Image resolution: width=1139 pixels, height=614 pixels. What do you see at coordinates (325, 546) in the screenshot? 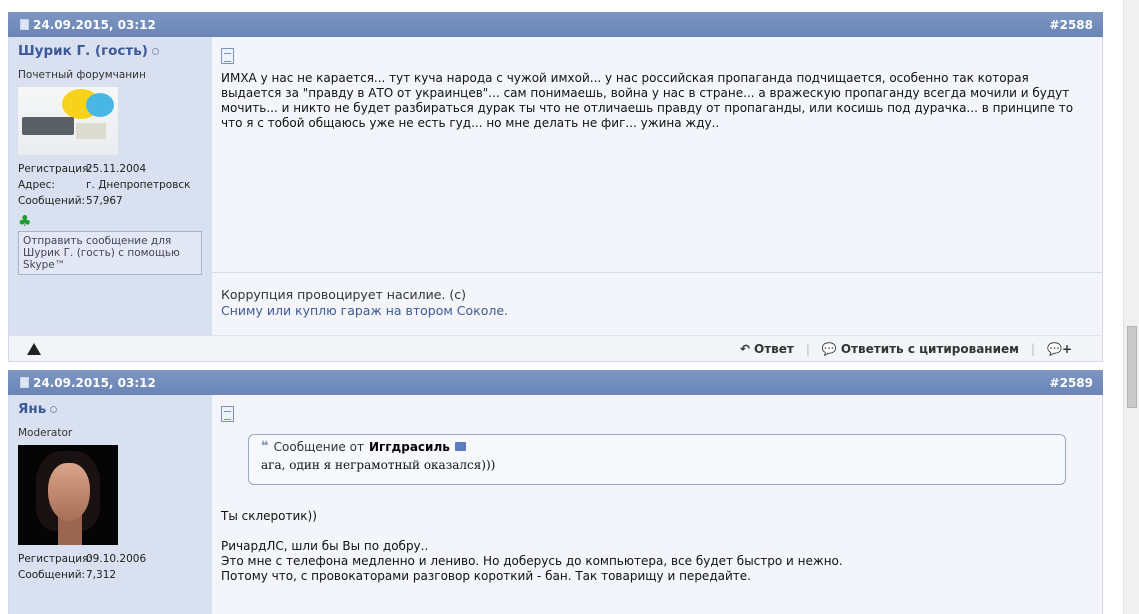
I see `text-line: РичардЛС, шли бы Вы по добру..` at bounding box center [325, 546].